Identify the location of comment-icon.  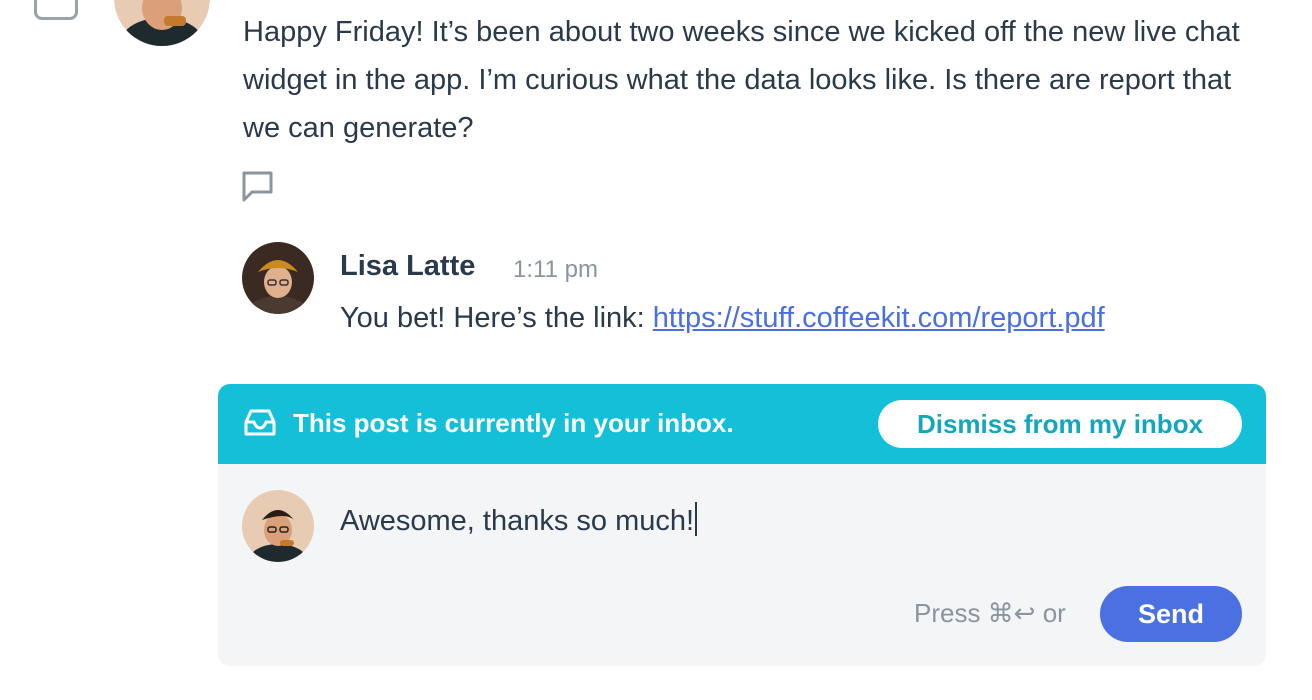
(258, 186).